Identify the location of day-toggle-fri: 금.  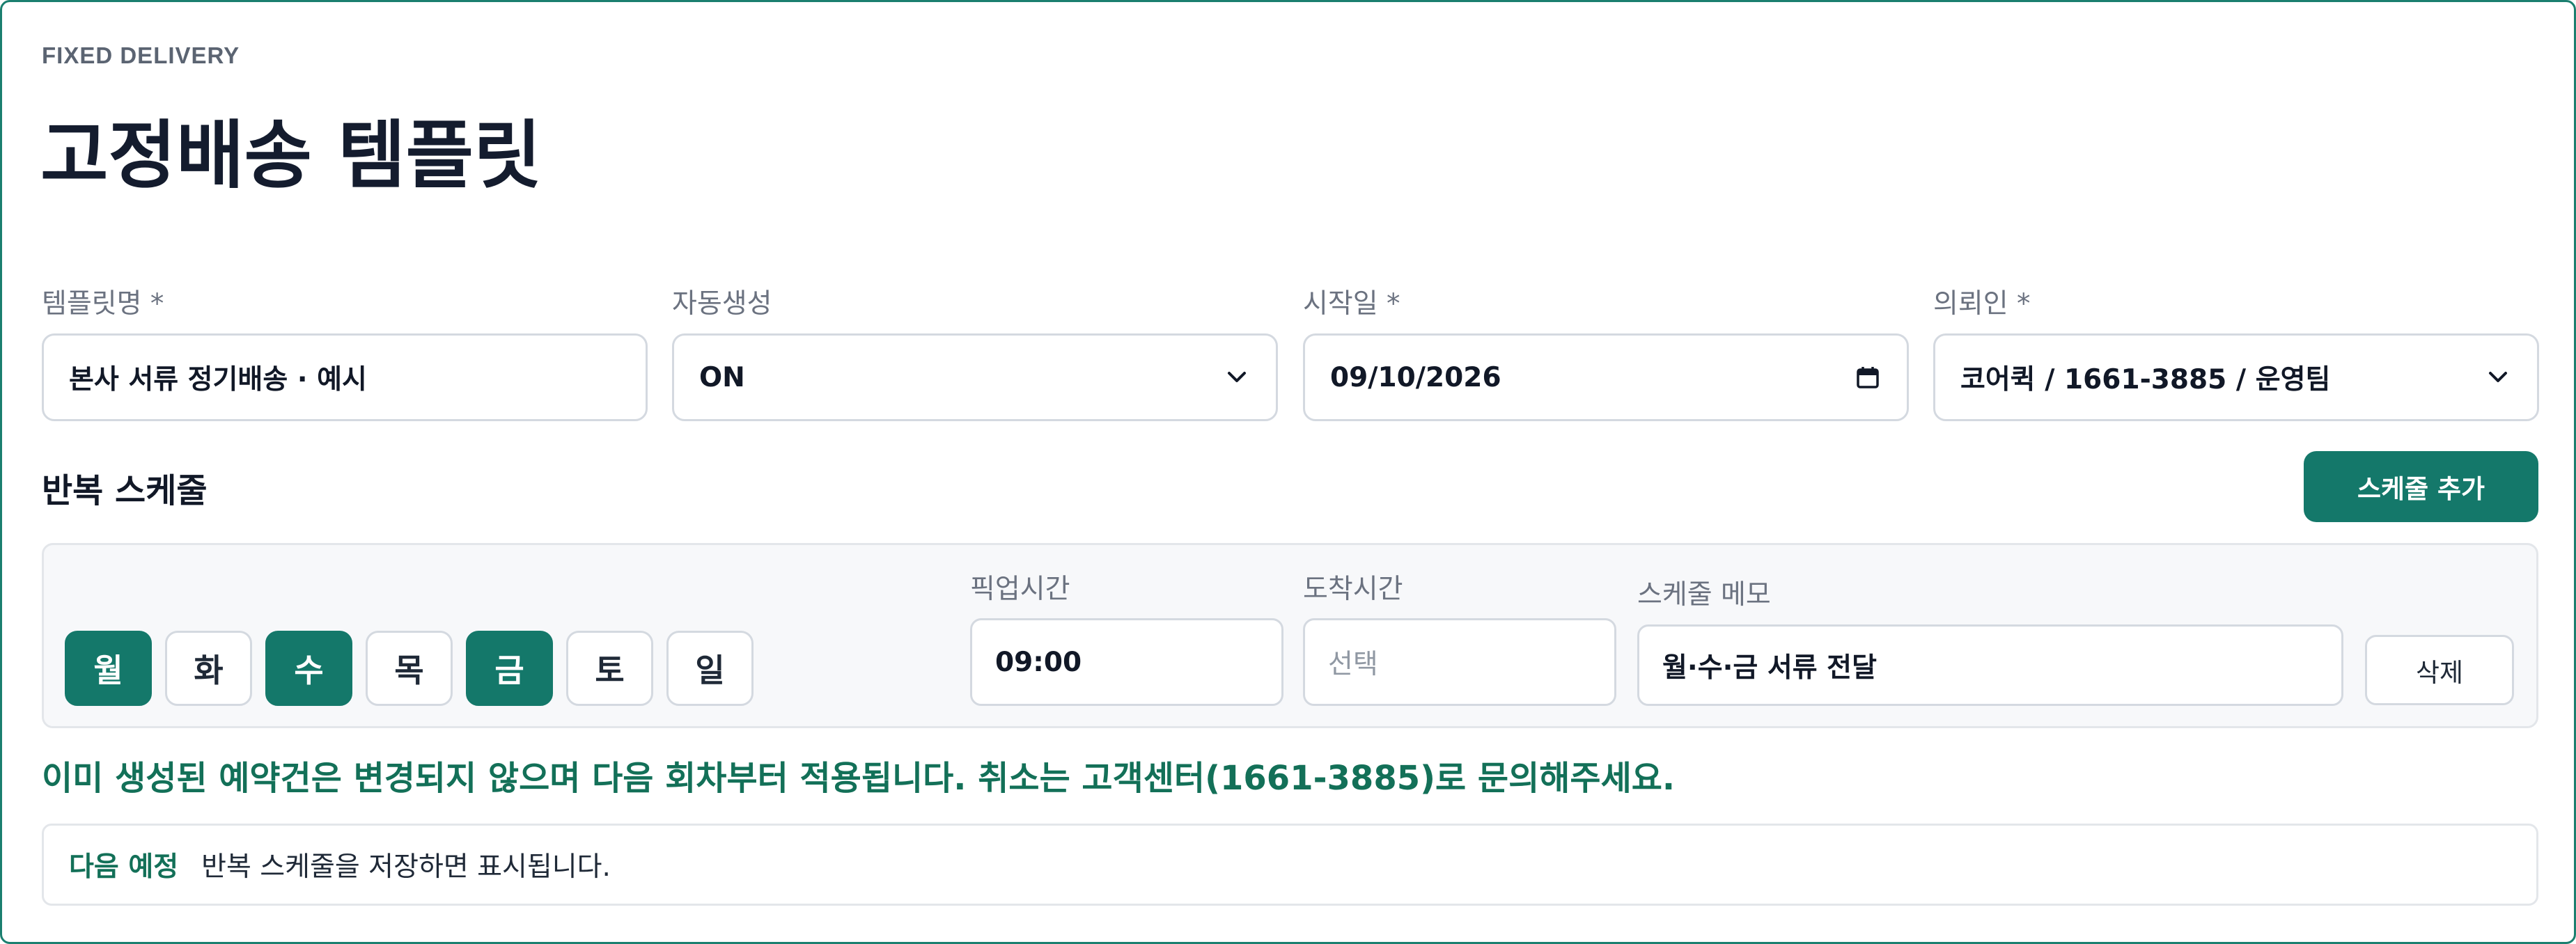
(510, 668).